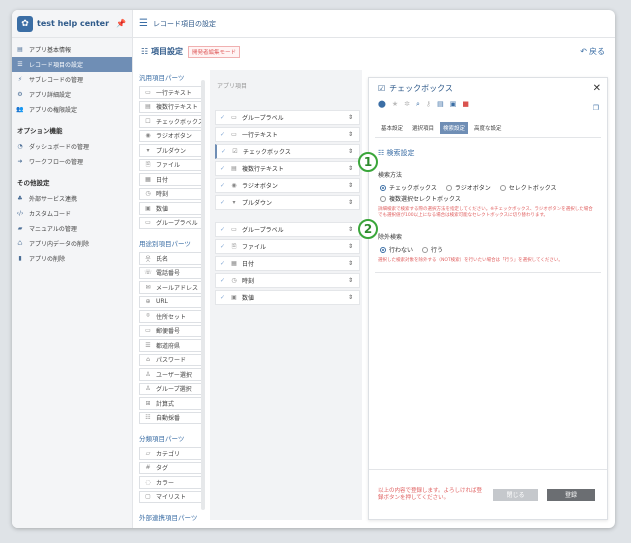 This screenshot has width=631, height=543. I want to click on pin-icon: 📌, so click(121, 23).